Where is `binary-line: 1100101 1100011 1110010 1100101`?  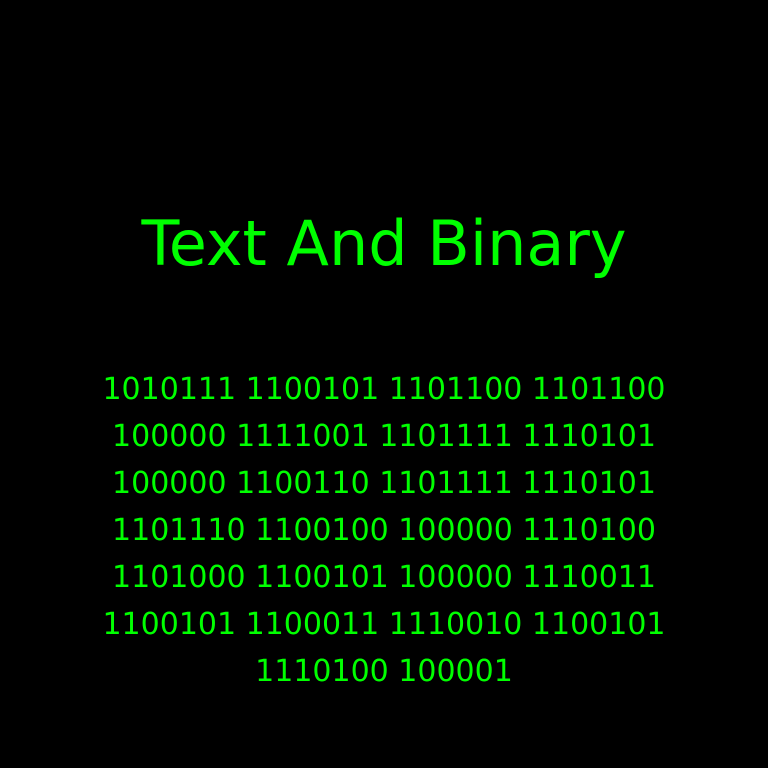
binary-line: 1100101 1100011 1110010 1100101 is located at coordinates (384, 624).